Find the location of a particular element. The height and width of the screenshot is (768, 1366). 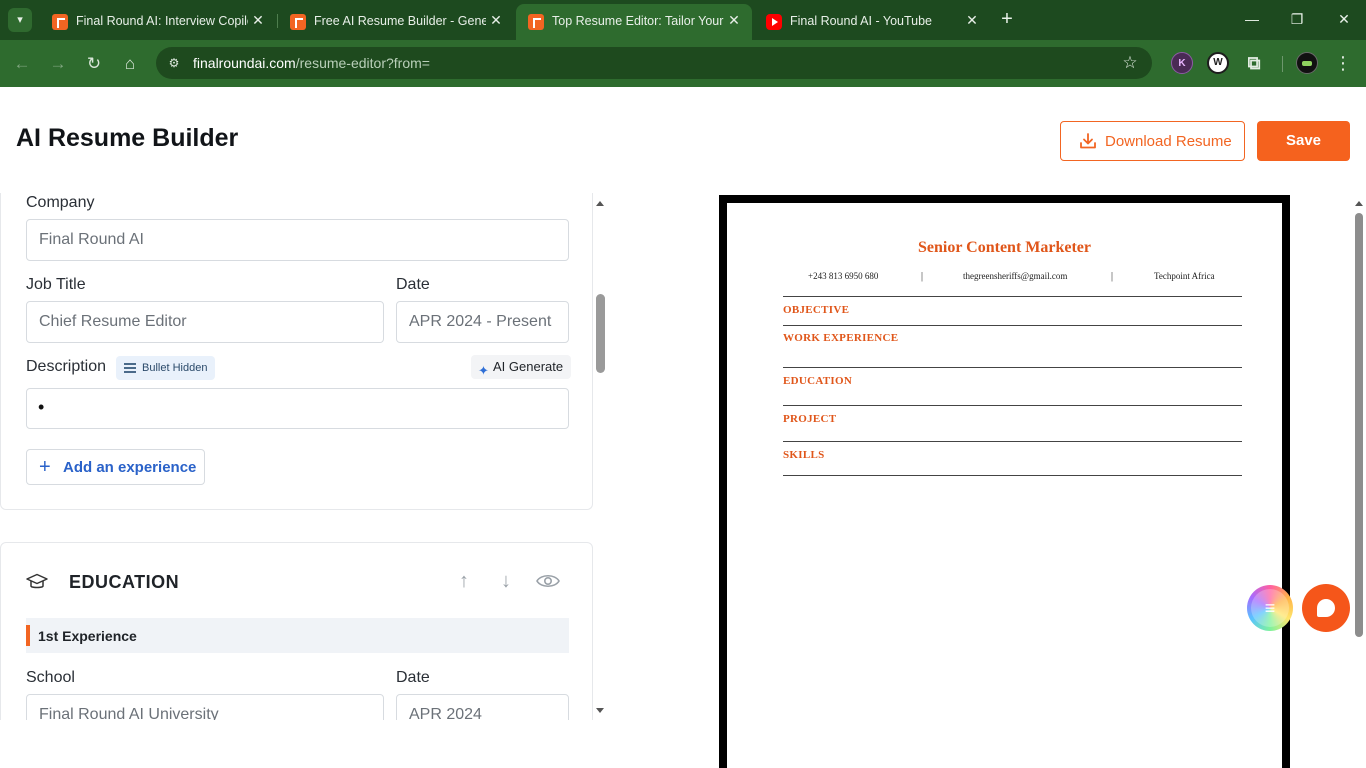

extensions-puzzle-icon: ⧉ is located at coordinates (1254, 63).